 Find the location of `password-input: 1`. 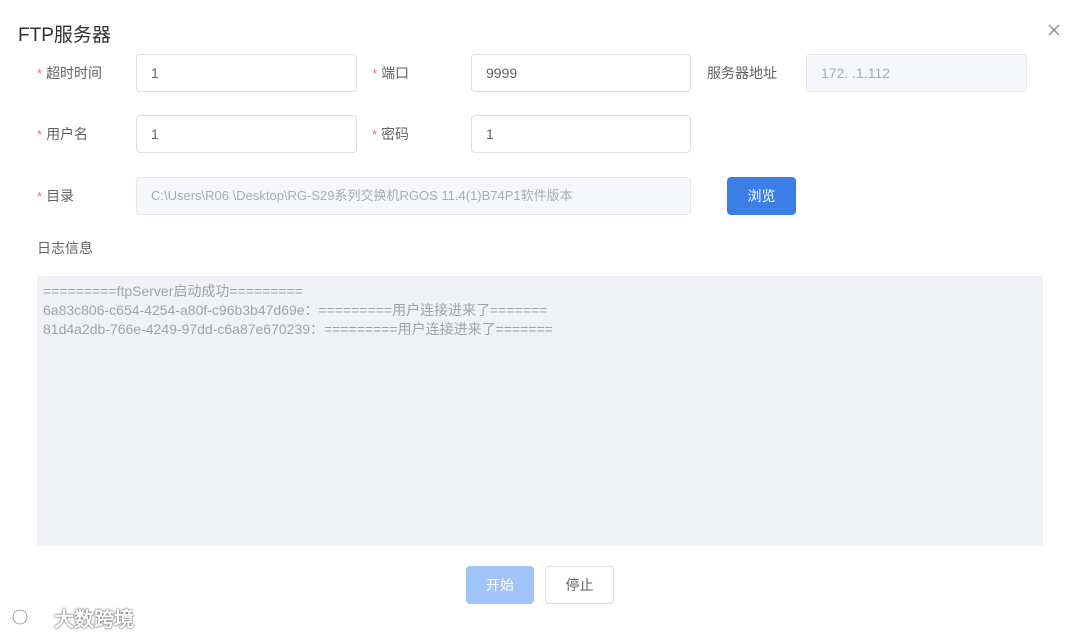

password-input: 1 is located at coordinates (581, 134).